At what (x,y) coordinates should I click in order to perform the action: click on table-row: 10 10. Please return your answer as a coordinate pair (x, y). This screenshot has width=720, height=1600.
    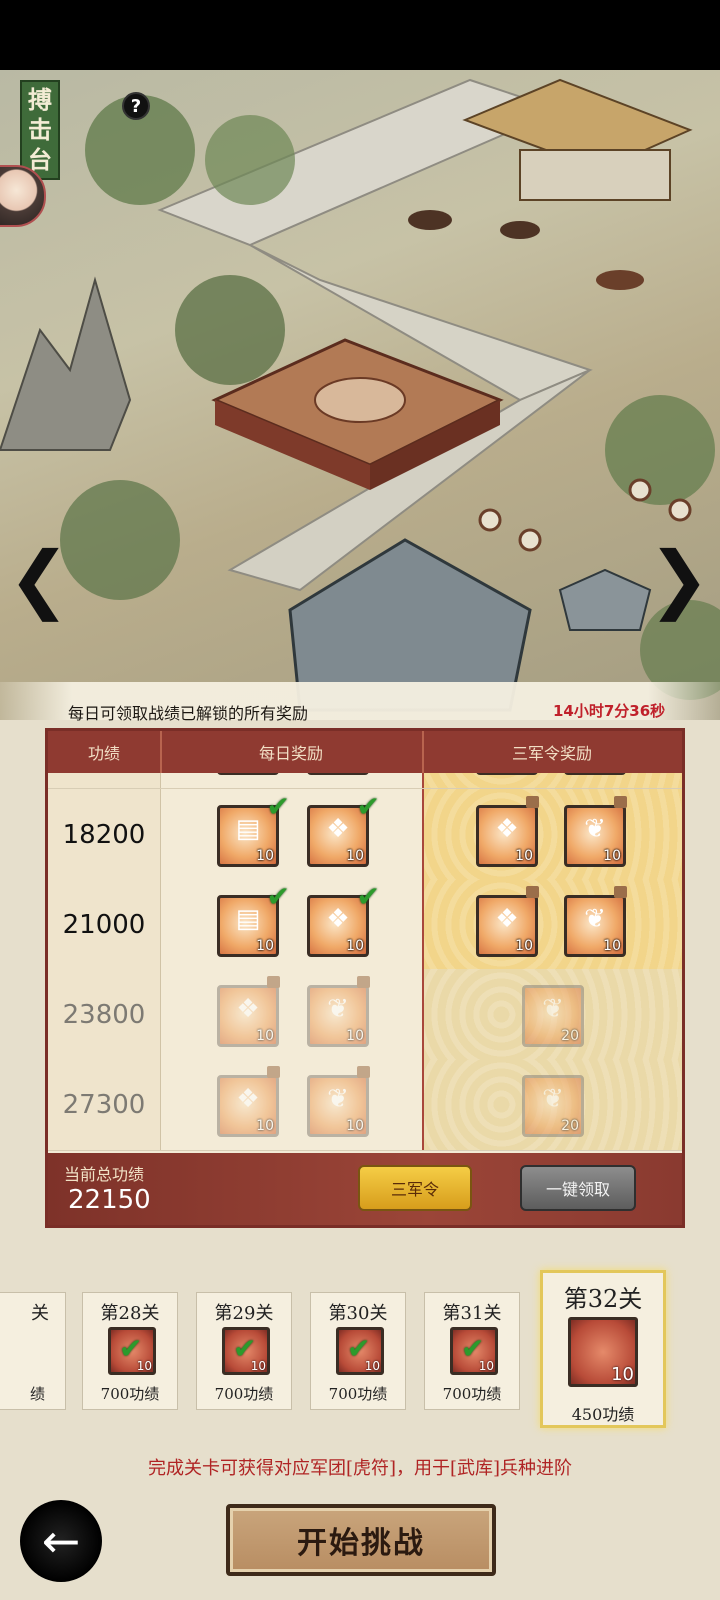
    Looking at the image, I should click on (365, 781).